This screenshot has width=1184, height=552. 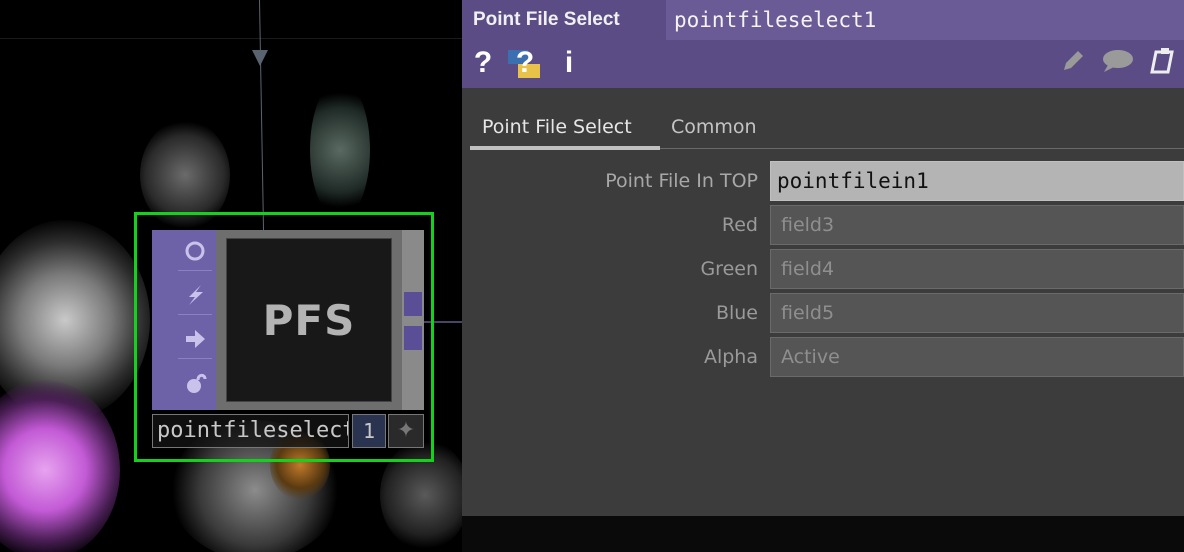 What do you see at coordinates (195, 251) in the screenshot?
I see `flag-circle-icon` at bounding box center [195, 251].